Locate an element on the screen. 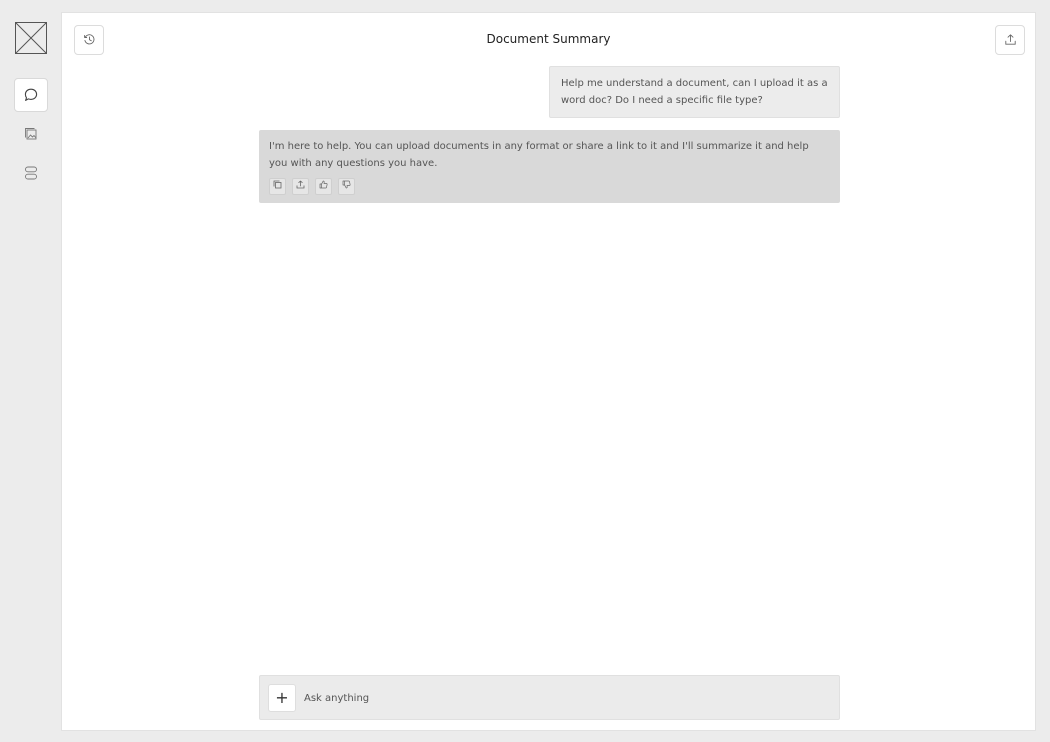 This screenshot has height=742, width=1050. message-actions is located at coordinates (549, 186).